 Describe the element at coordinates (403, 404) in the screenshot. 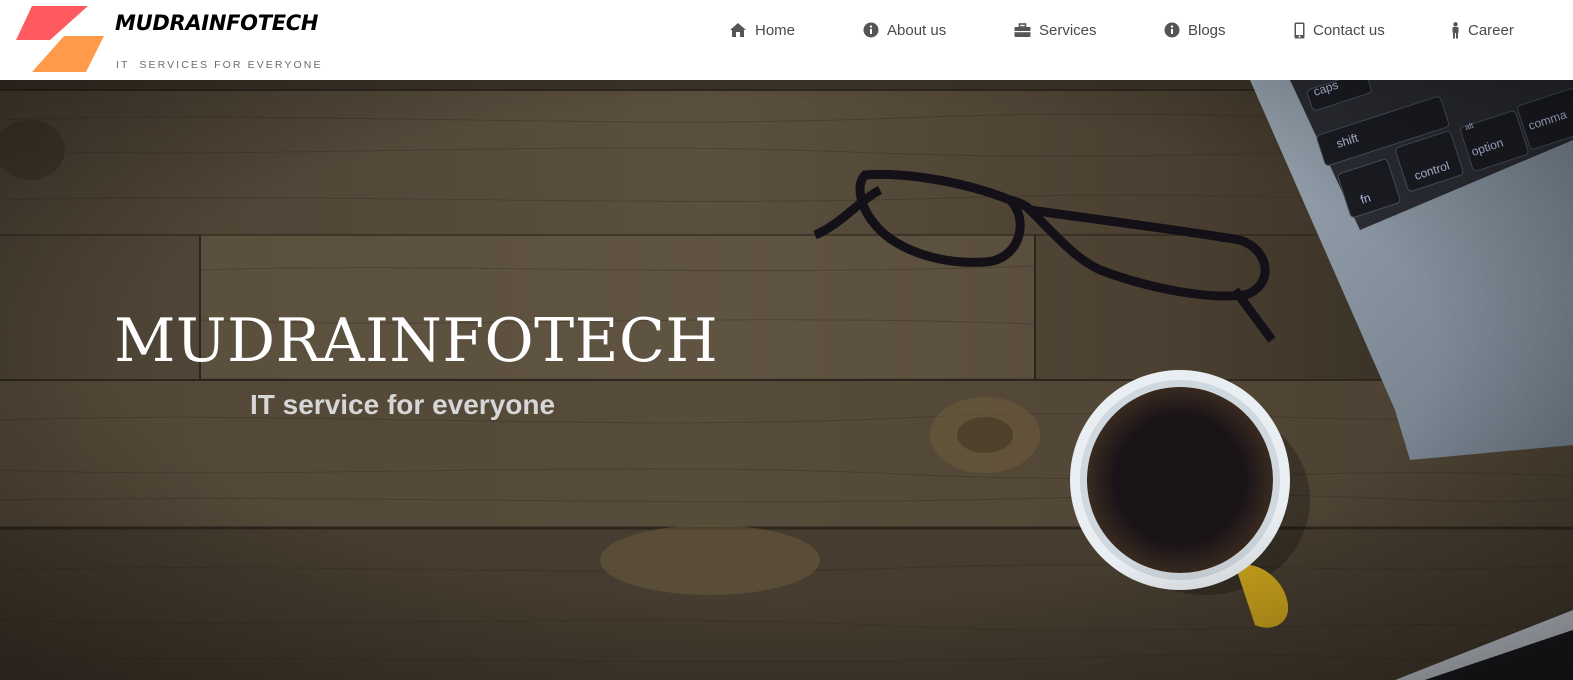

I see `hero-subtitle: IT service for everyone` at that location.